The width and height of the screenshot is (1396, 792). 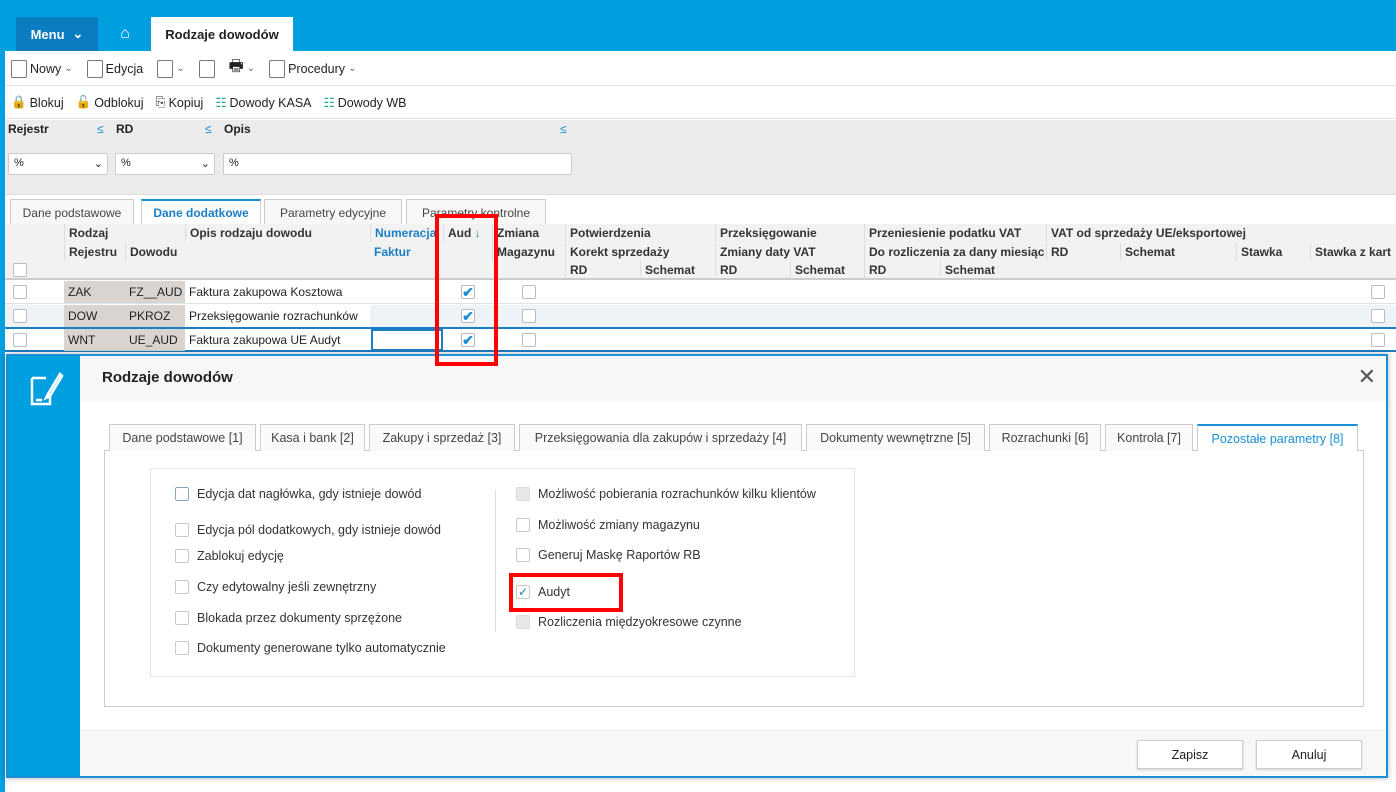 I want to click on edit-button: Edycja, so click(x=115, y=68).